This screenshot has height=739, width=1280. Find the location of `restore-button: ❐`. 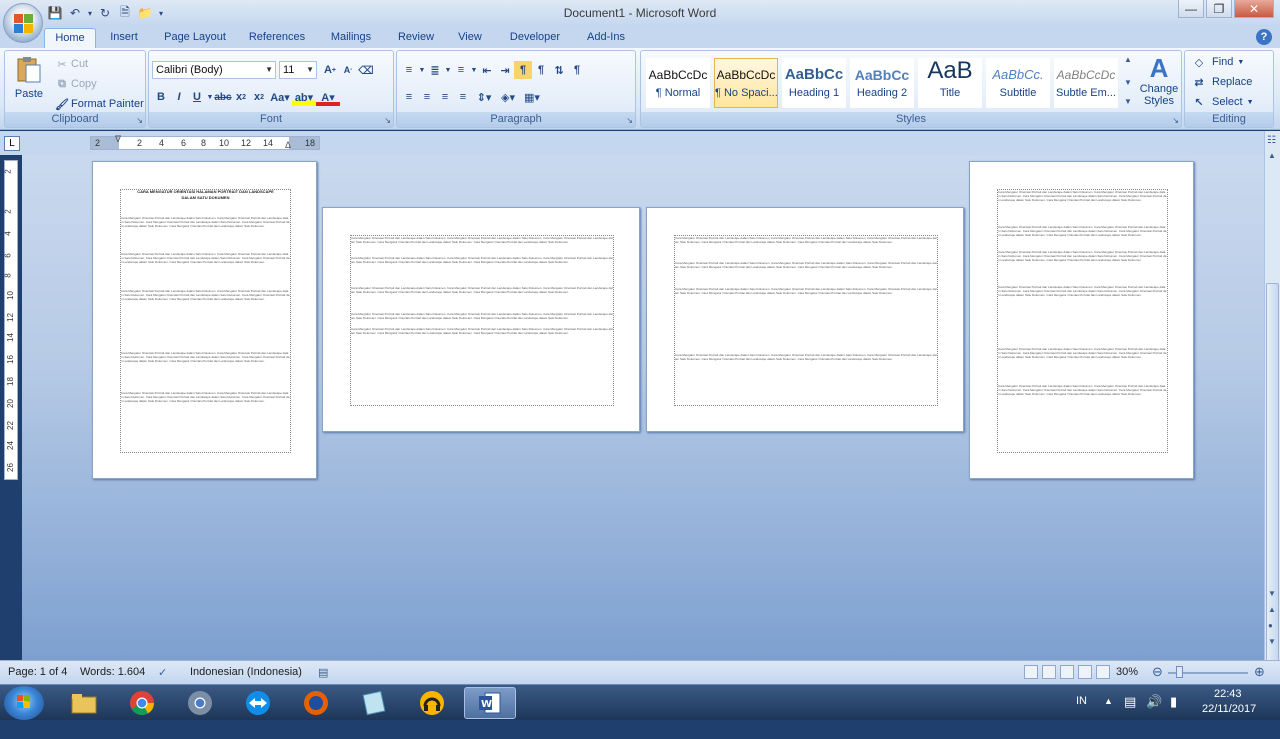

restore-button: ❐ is located at coordinates (1219, 9).